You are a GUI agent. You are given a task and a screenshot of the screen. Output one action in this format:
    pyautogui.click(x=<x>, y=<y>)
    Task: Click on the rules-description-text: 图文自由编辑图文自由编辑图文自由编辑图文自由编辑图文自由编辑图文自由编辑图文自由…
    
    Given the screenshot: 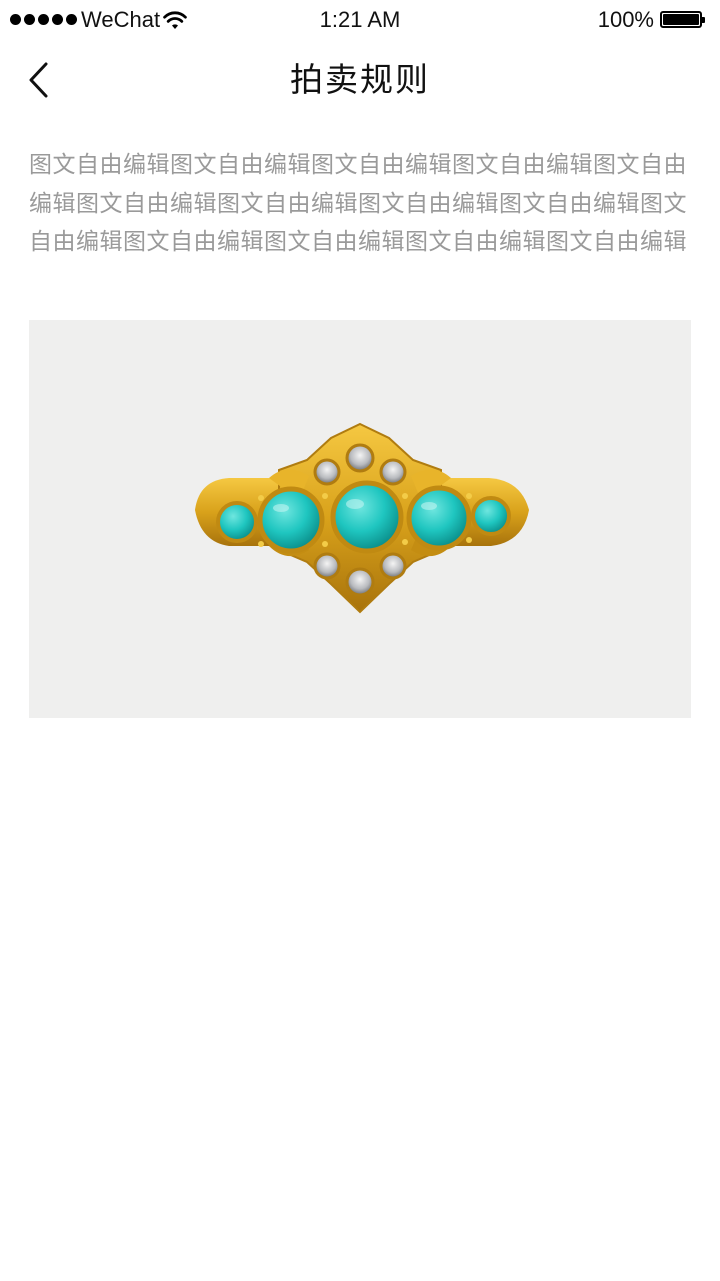 What is the action you would take?
    pyautogui.click(x=358, y=203)
    